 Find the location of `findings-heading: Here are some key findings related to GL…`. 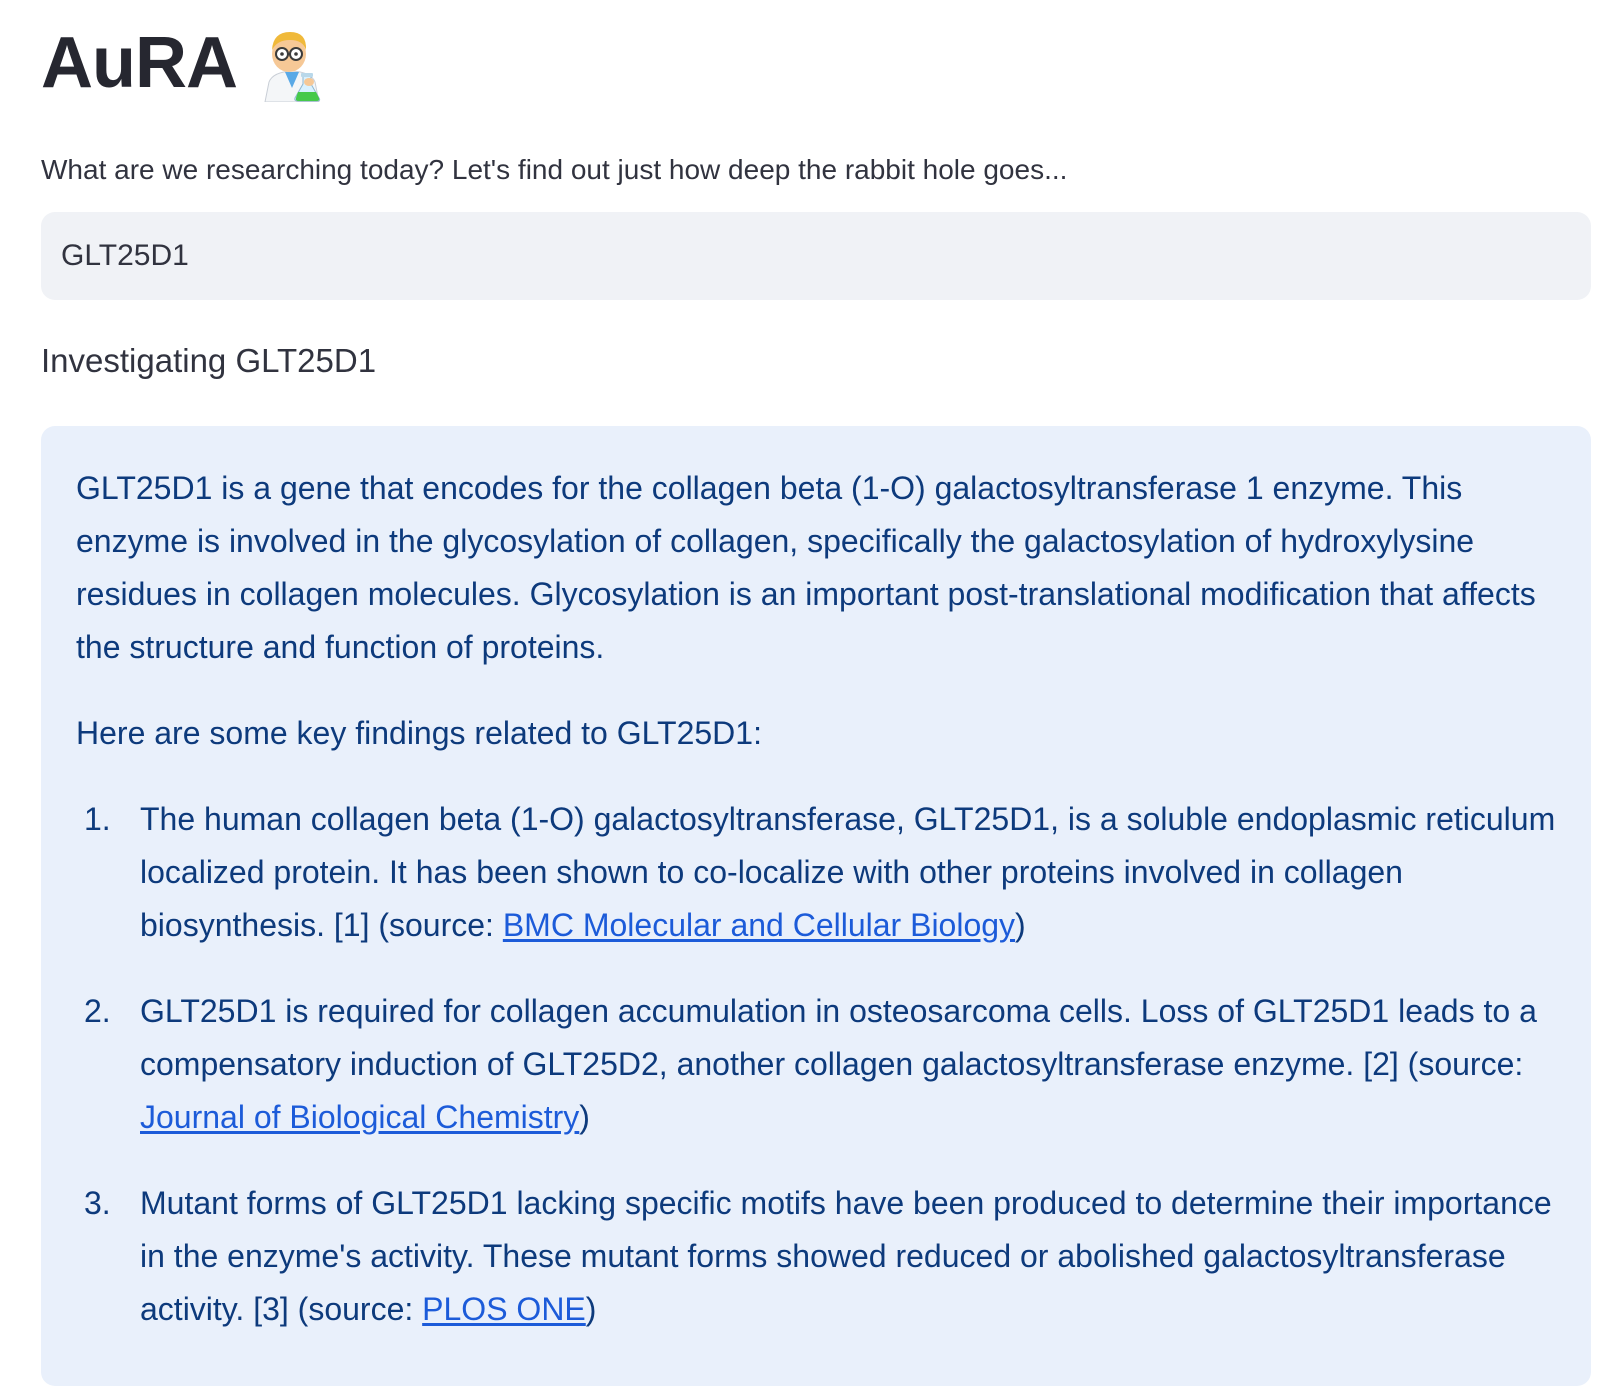

findings-heading: Here are some key findings related to GL… is located at coordinates (419, 733).